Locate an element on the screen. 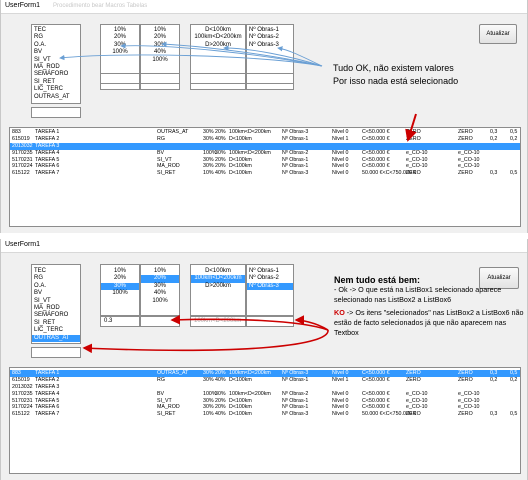 The image size is (528, 480). listbox3: 10% 20% 30% 40% 100% is located at coordinates (160, 290).